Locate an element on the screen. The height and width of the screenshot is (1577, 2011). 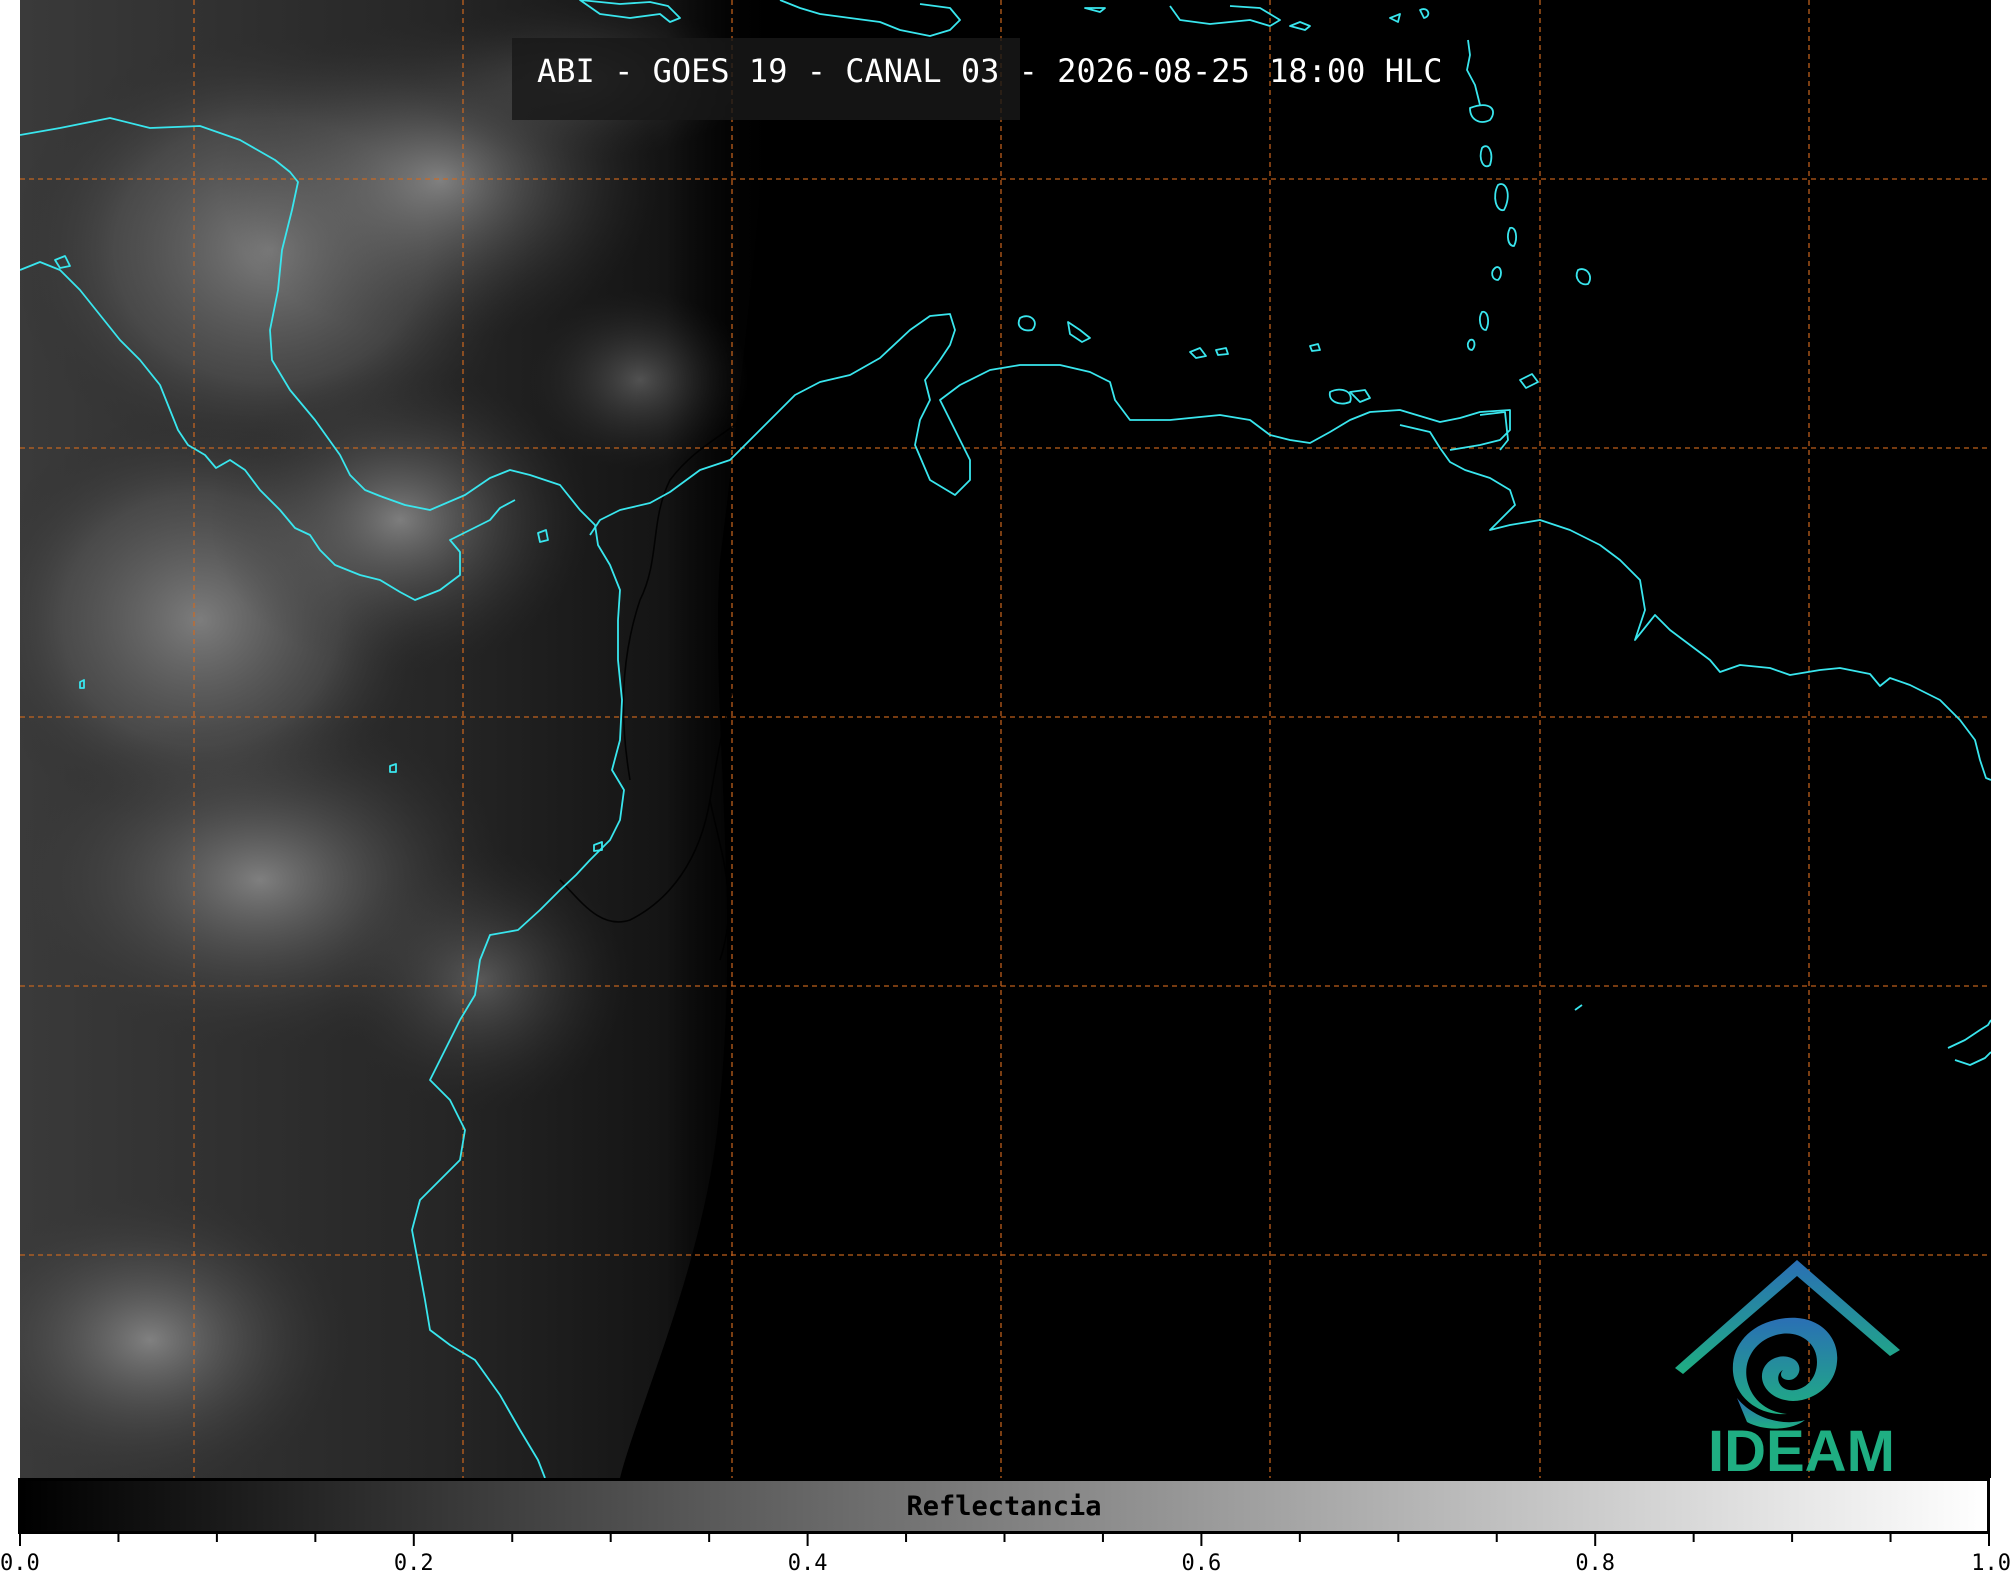
colorbar-label: Reflectancia is located at coordinates (1004, 1506).